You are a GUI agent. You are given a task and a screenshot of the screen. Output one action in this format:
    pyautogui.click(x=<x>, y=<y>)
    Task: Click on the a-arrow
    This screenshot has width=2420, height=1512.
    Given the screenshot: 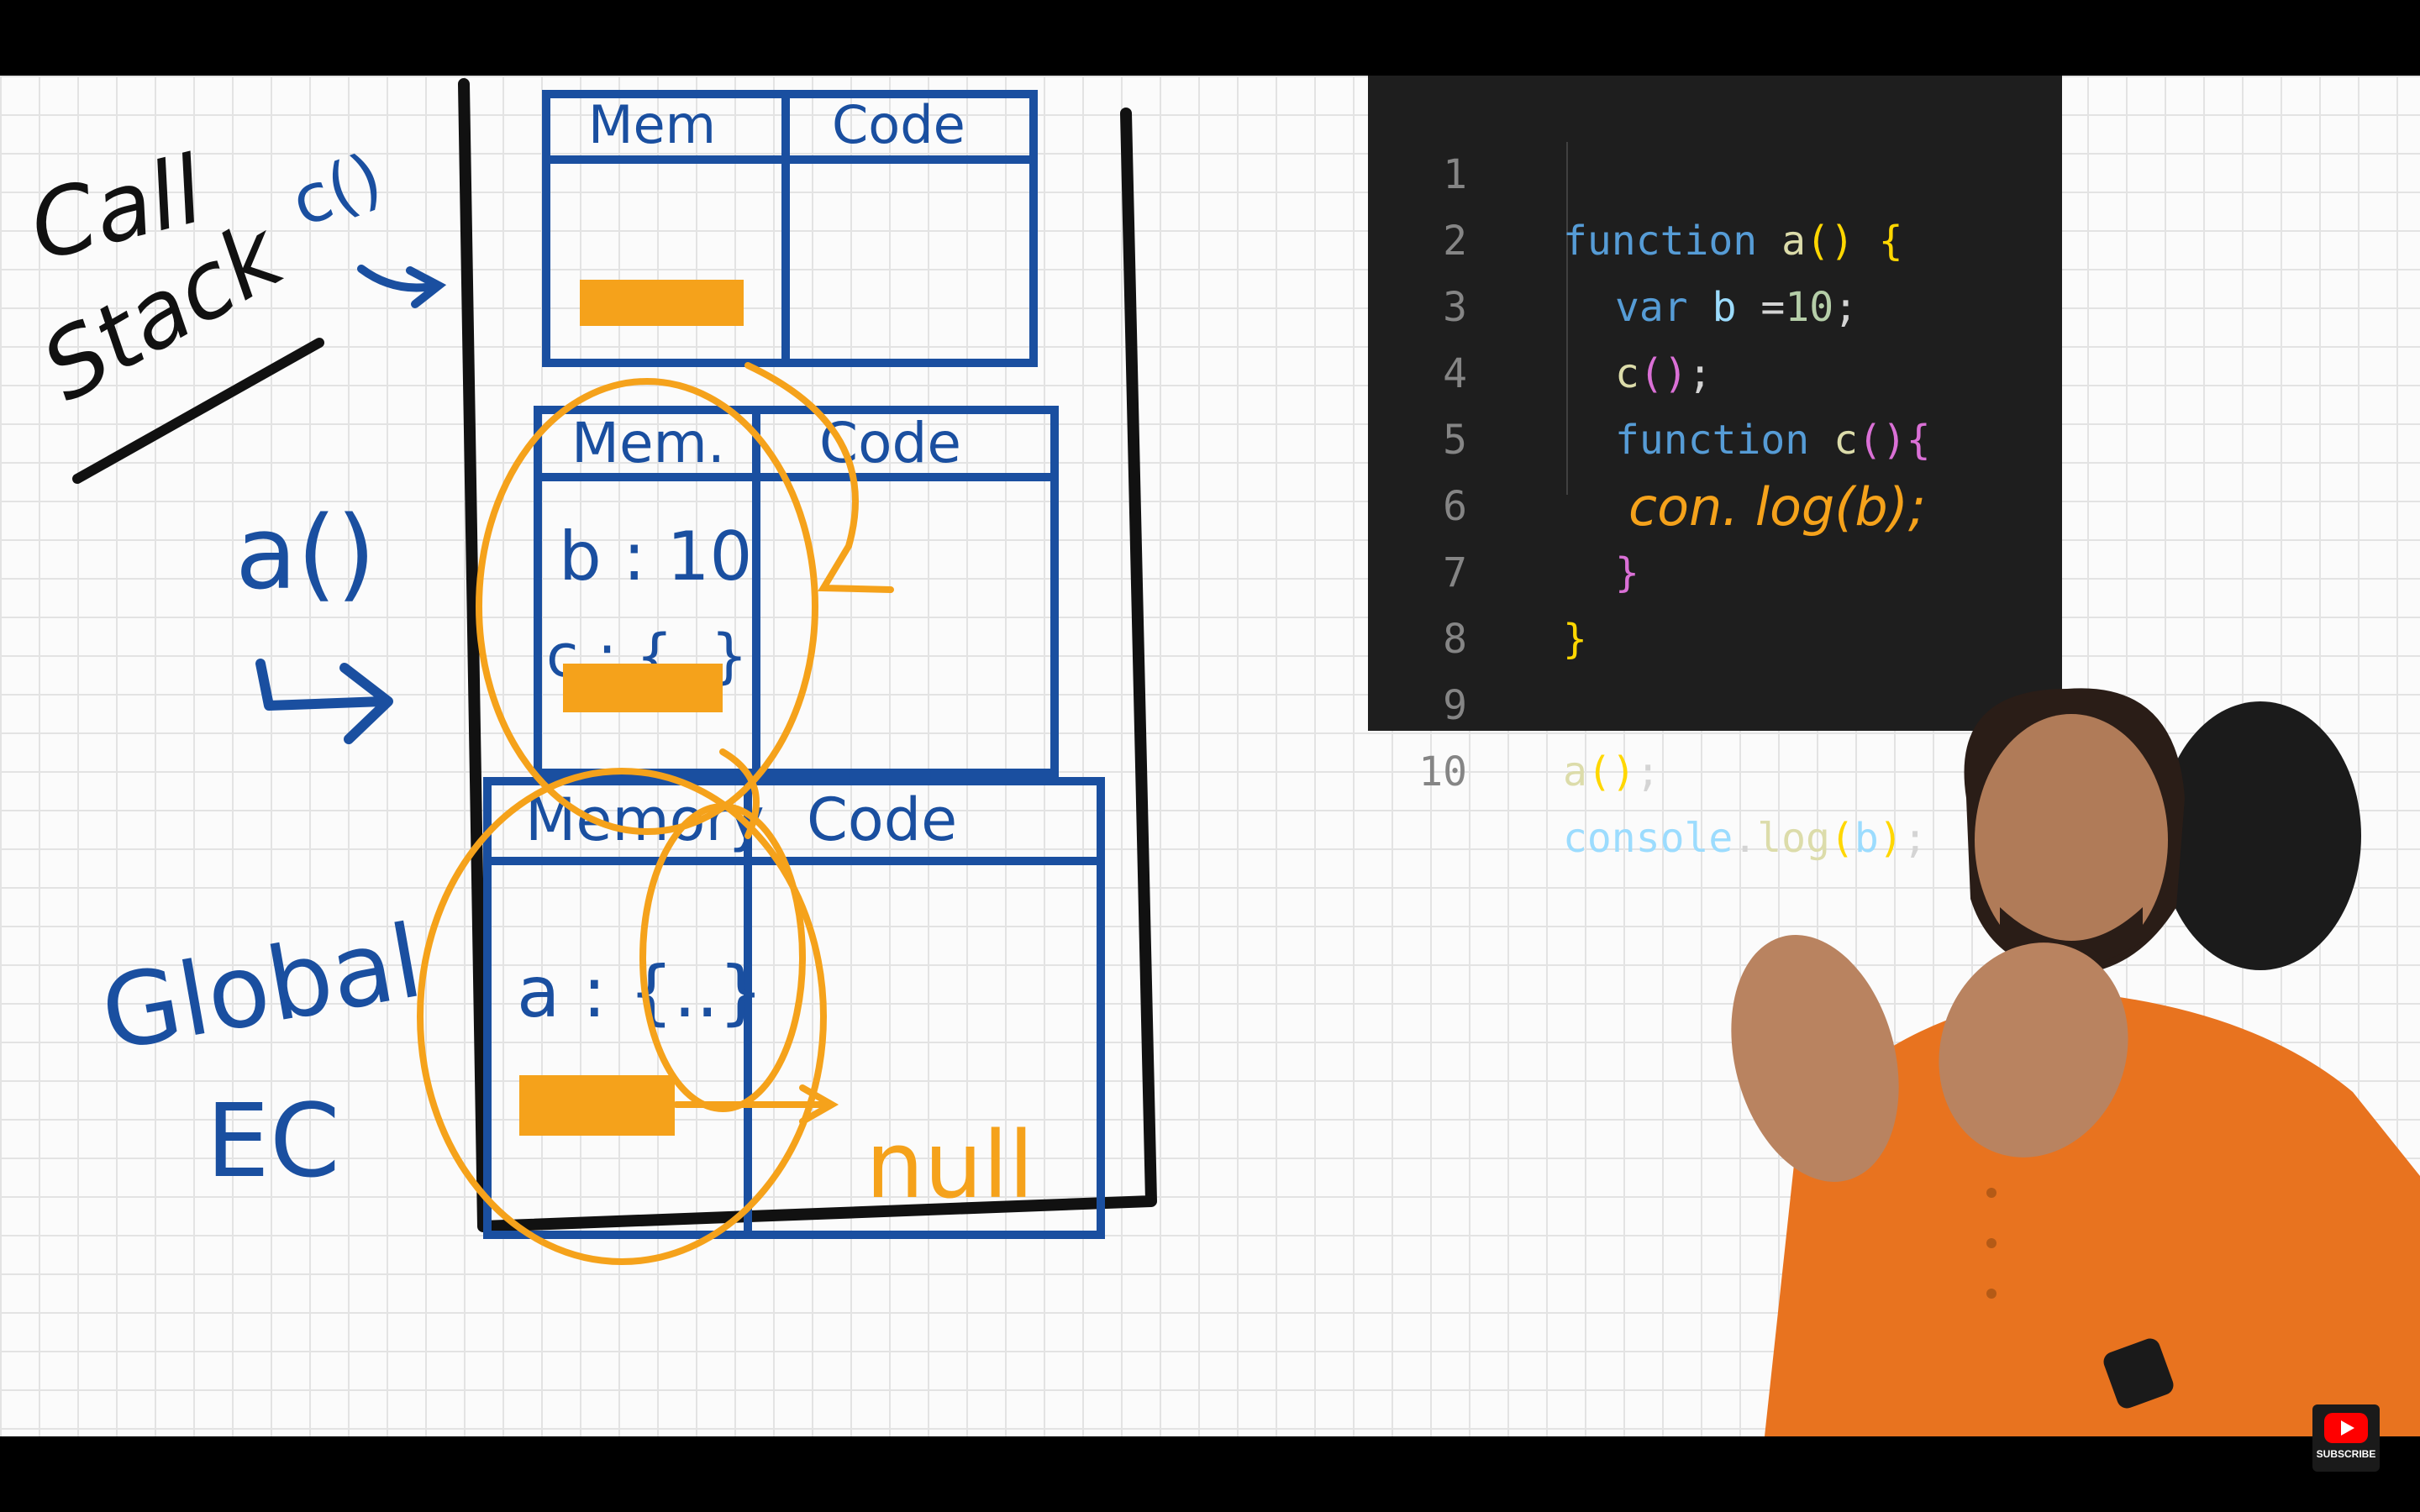 What is the action you would take?
    pyautogui.click(x=324, y=701)
    